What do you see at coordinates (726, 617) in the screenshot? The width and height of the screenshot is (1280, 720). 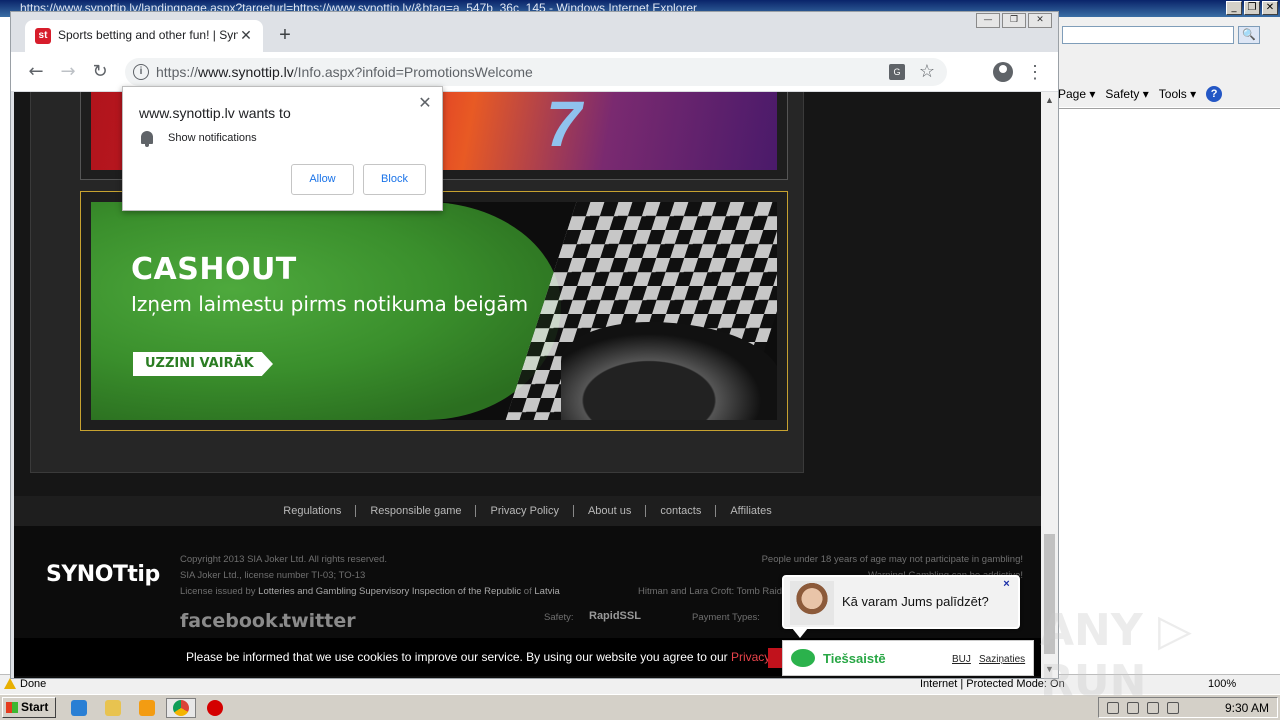 I see `payment-types-label: Payment Types:` at bounding box center [726, 617].